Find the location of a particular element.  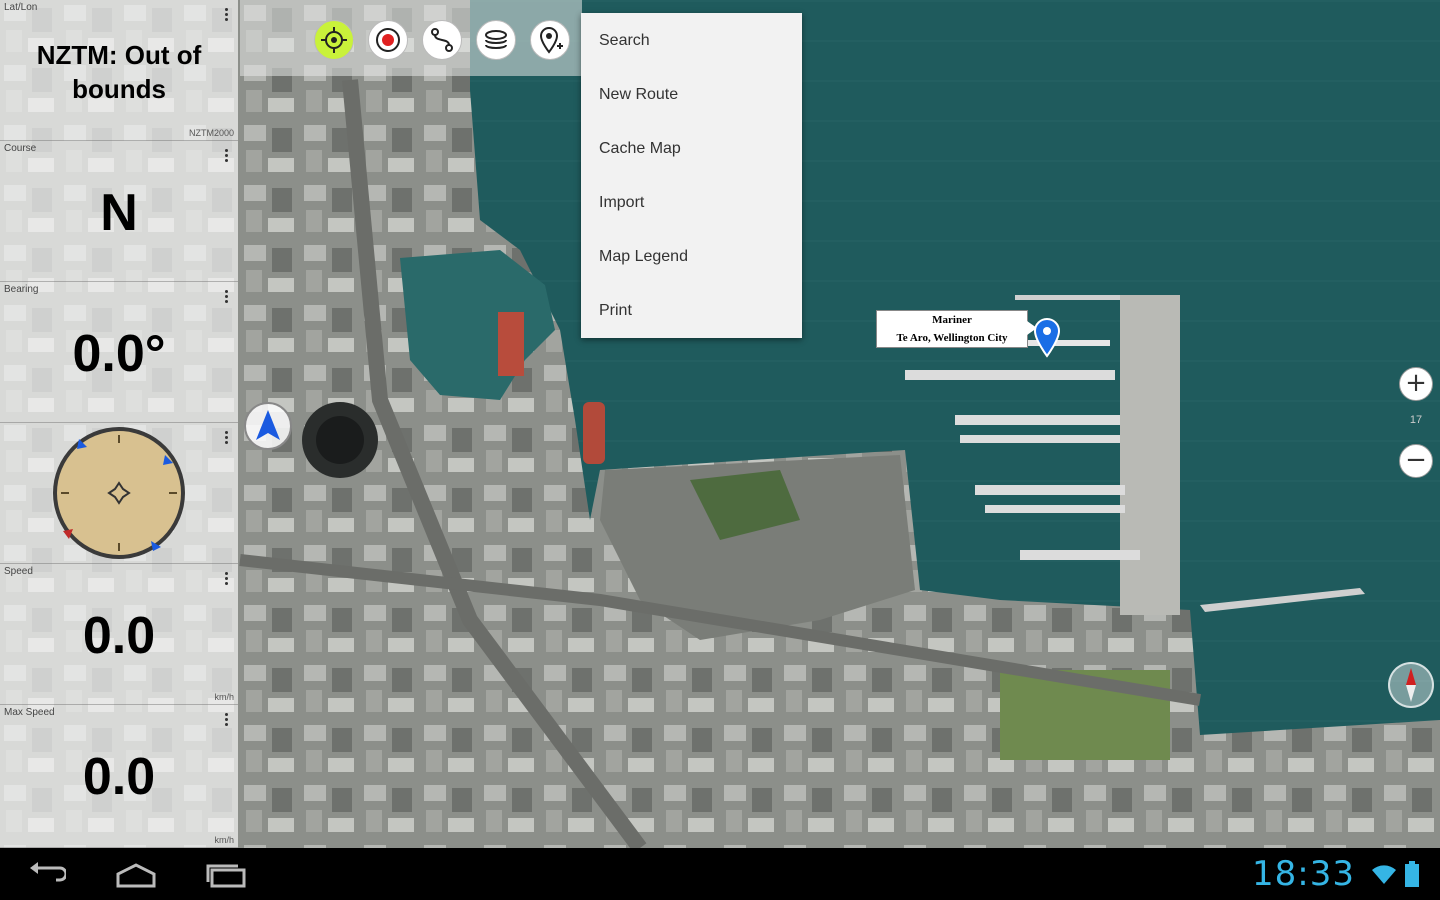

speed-label: Speed is located at coordinates (18, 571).